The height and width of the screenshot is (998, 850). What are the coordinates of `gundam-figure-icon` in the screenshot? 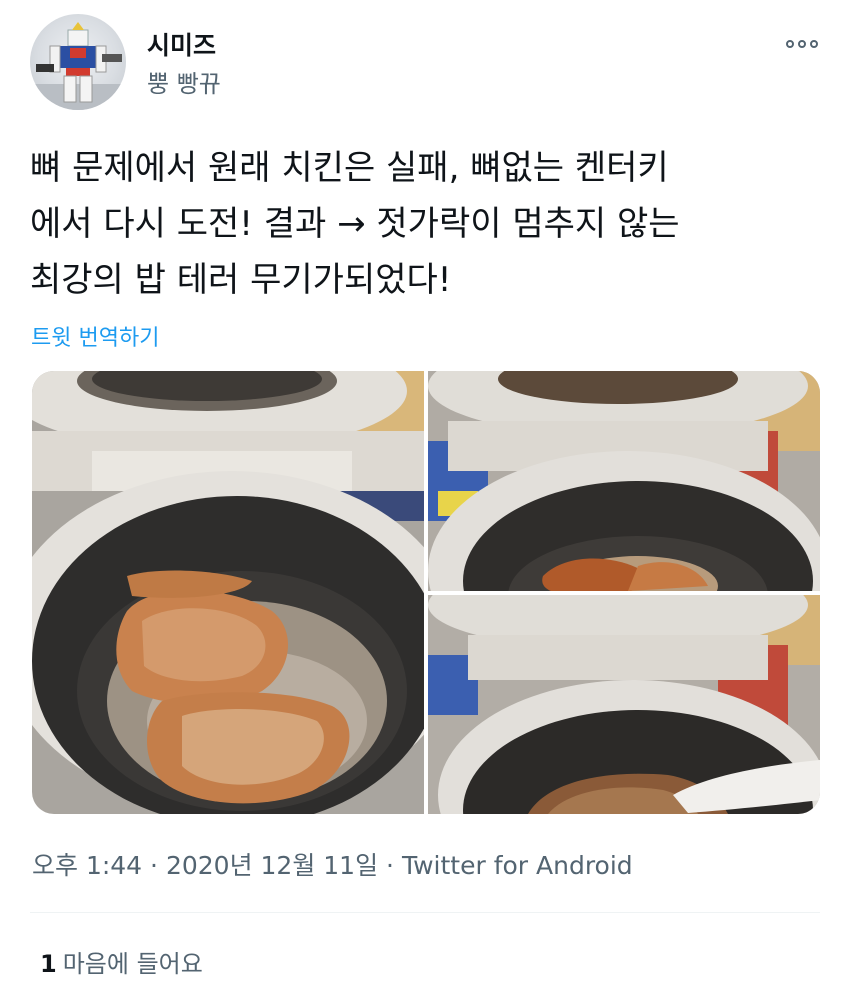 It's located at (78, 66).